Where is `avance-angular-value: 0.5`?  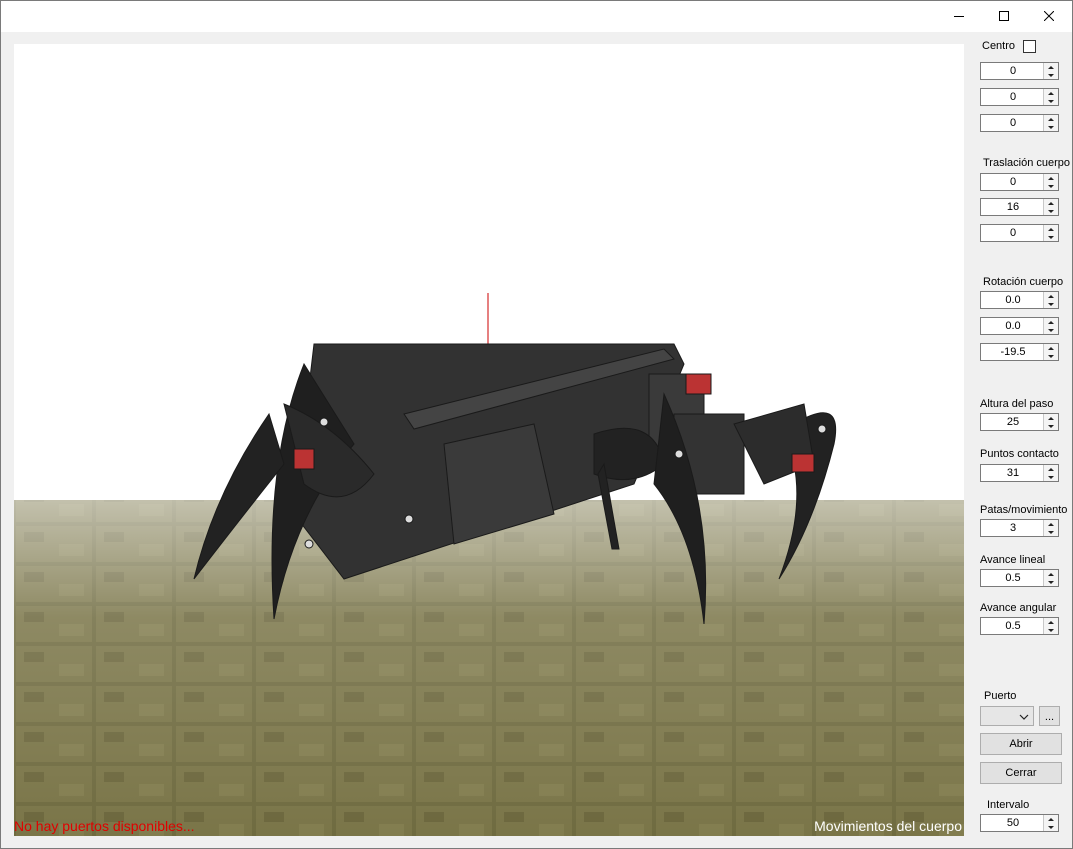 avance-angular-value: 0.5 is located at coordinates (1013, 626).